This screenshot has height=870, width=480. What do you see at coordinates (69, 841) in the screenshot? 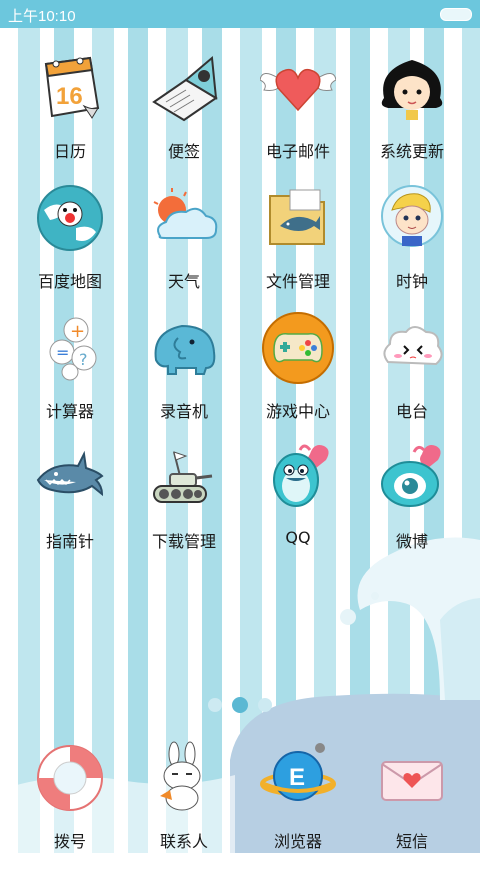
I see `app-label: 拨号` at bounding box center [69, 841].